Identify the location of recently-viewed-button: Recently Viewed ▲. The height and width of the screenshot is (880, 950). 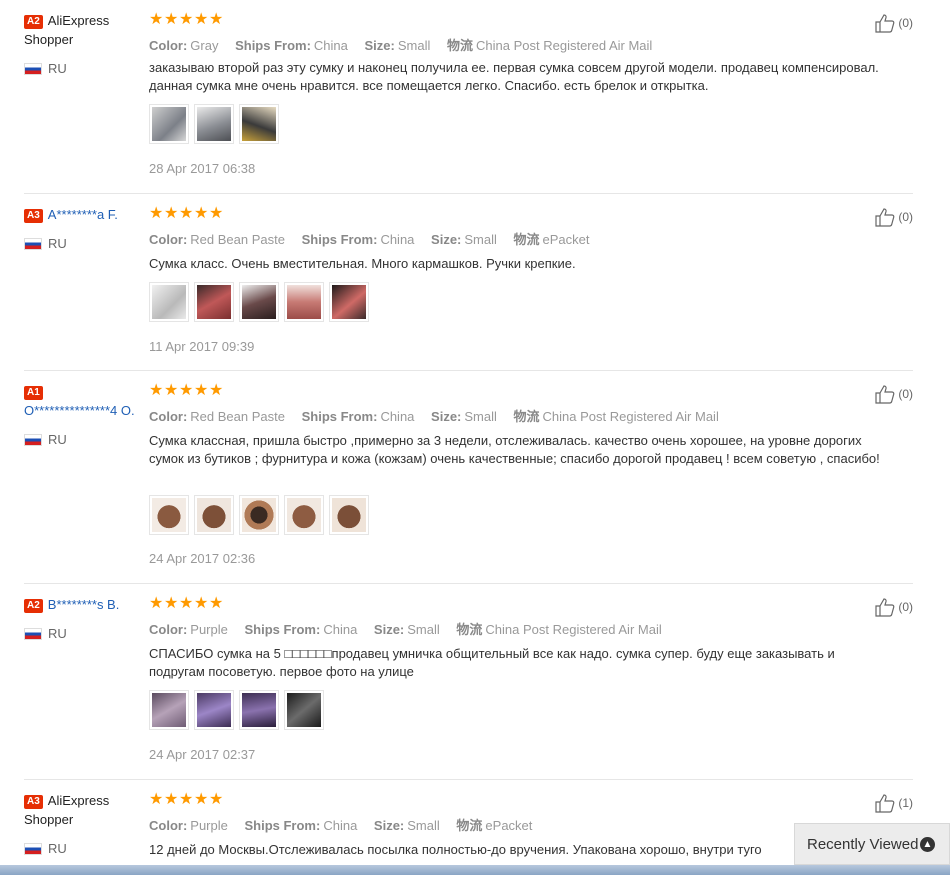
(872, 844).